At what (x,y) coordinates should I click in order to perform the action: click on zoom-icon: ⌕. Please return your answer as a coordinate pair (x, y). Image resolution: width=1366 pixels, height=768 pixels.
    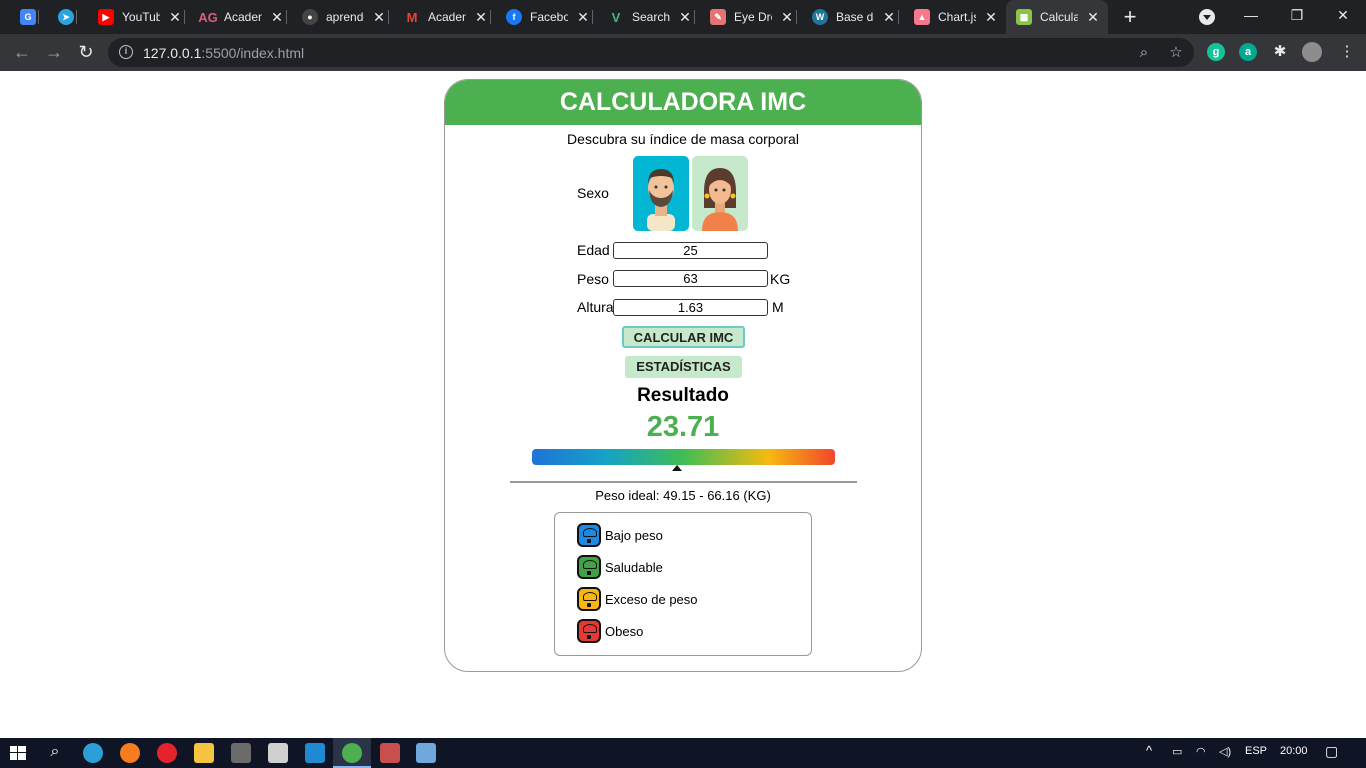
    Looking at the image, I should click on (1144, 53).